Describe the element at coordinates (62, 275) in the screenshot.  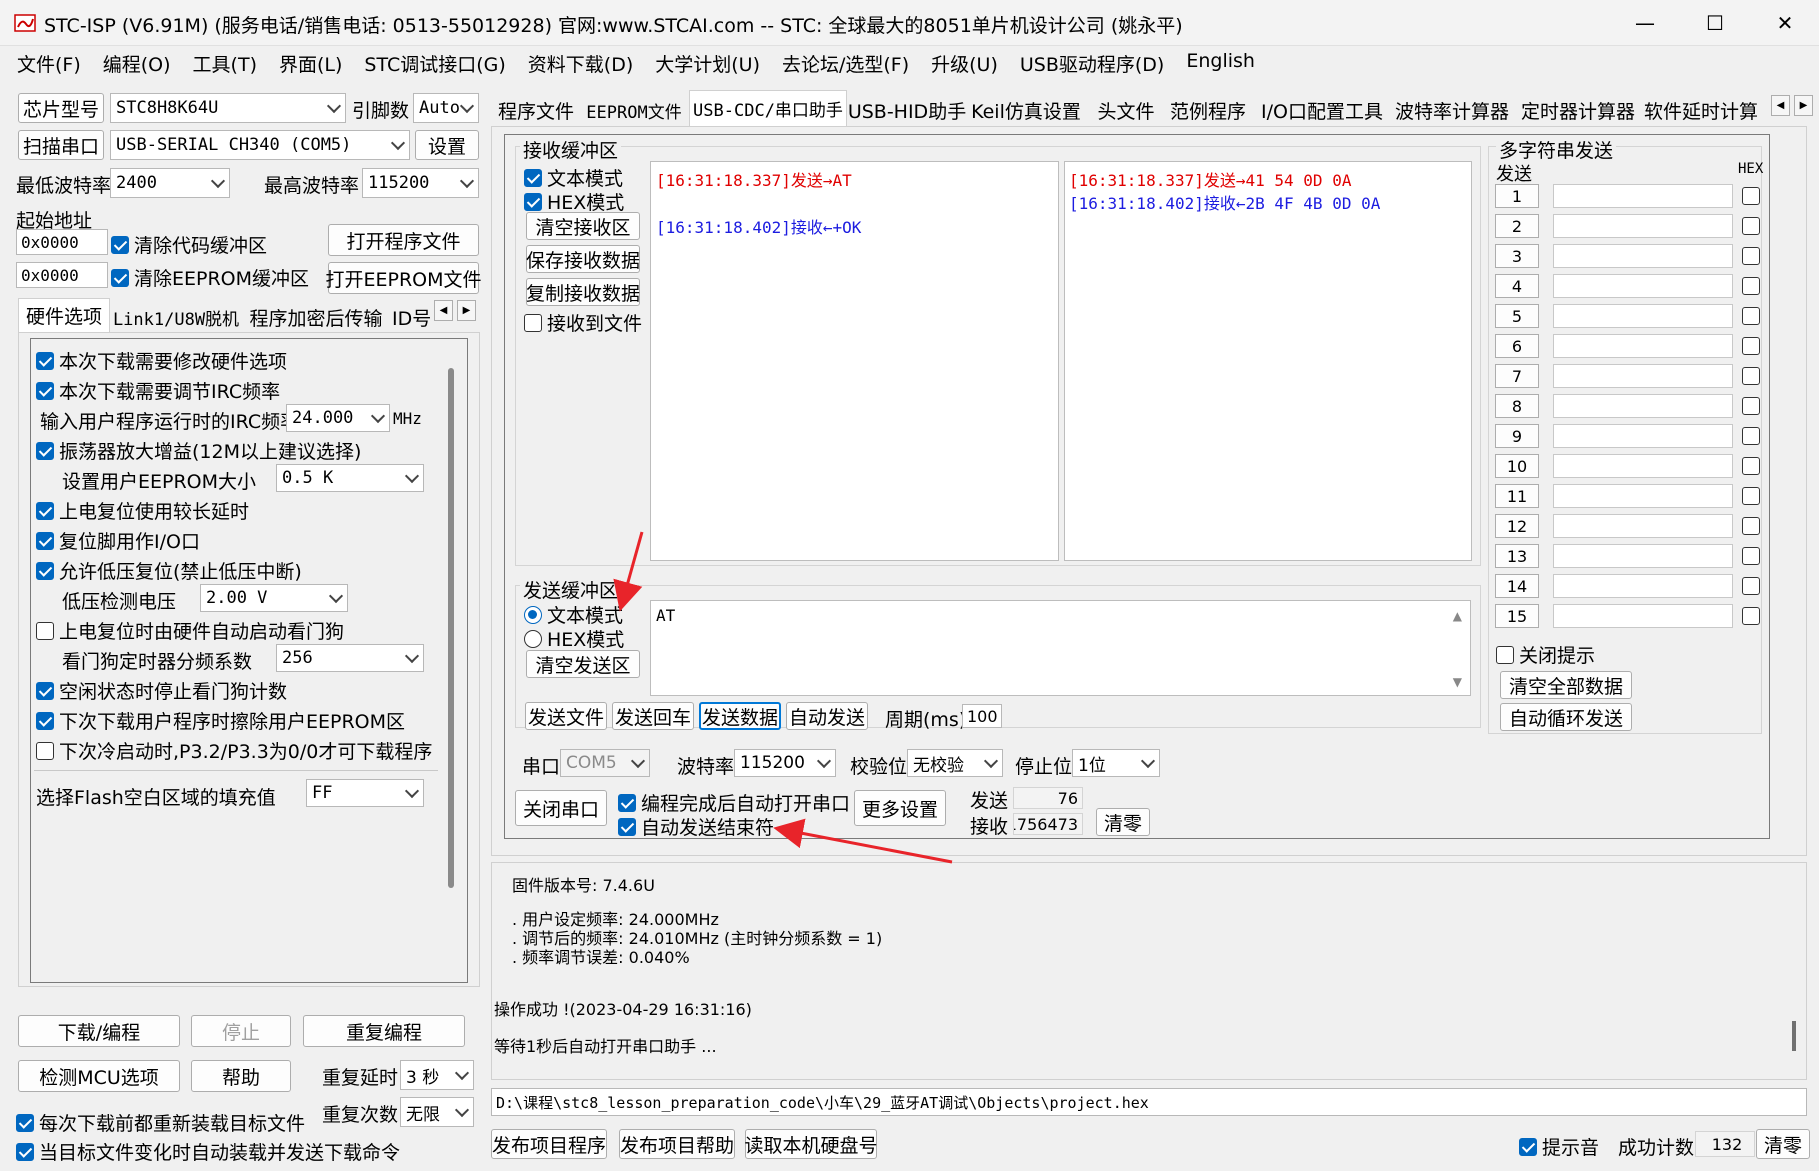
I see `eeprom-start-address-input: 0x0000` at that location.